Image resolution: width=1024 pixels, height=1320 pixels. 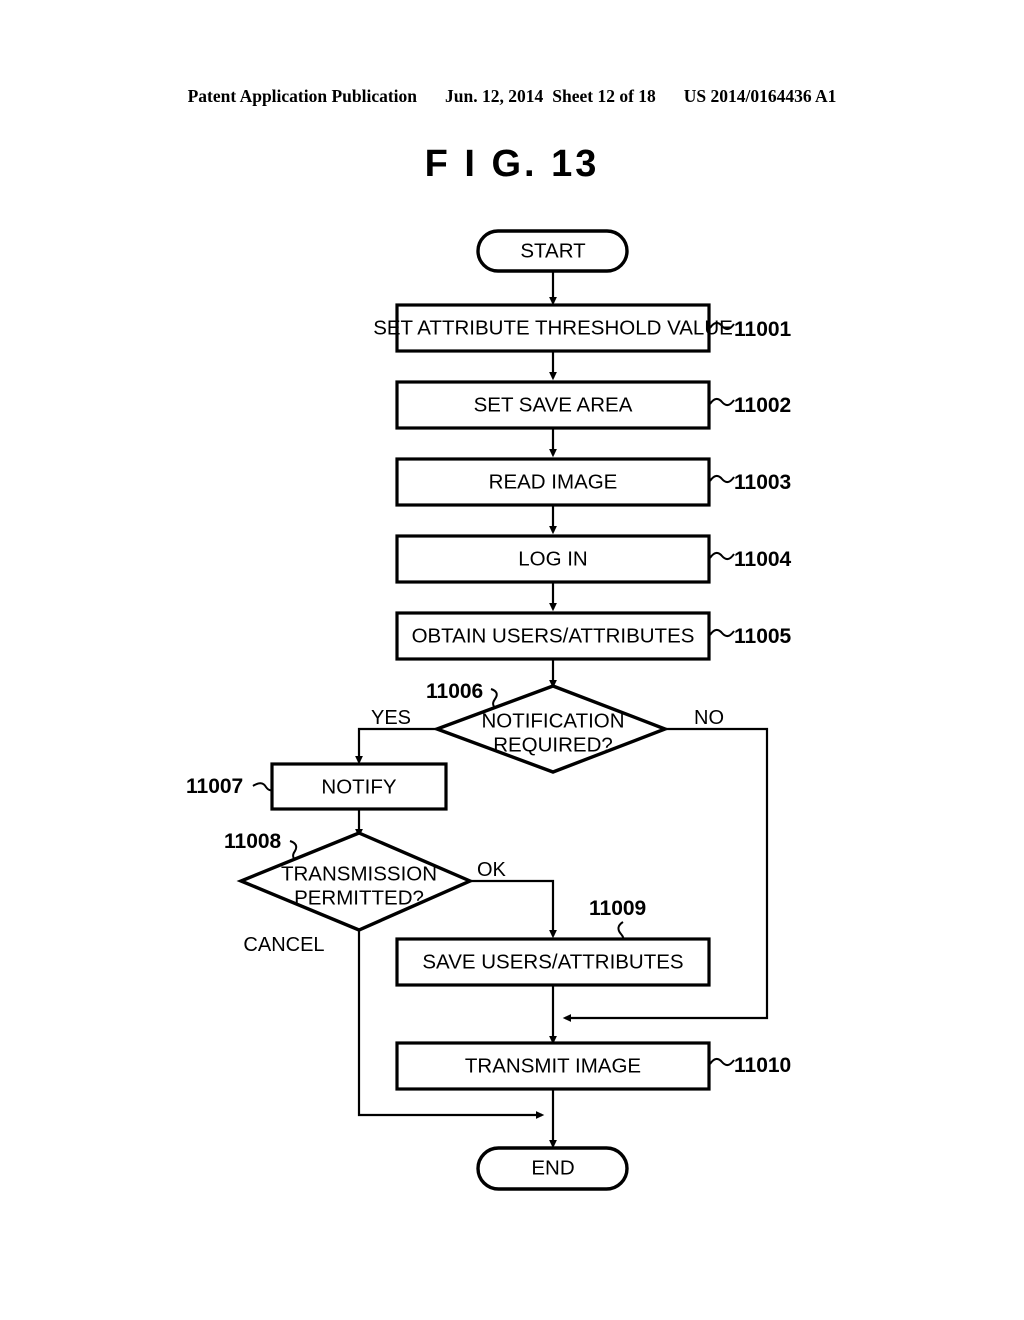 What do you see at coordinates (553, 481) in the screenshot?
I see `node-11003-label: READ IMAGE` at bounding box center [553, 481].